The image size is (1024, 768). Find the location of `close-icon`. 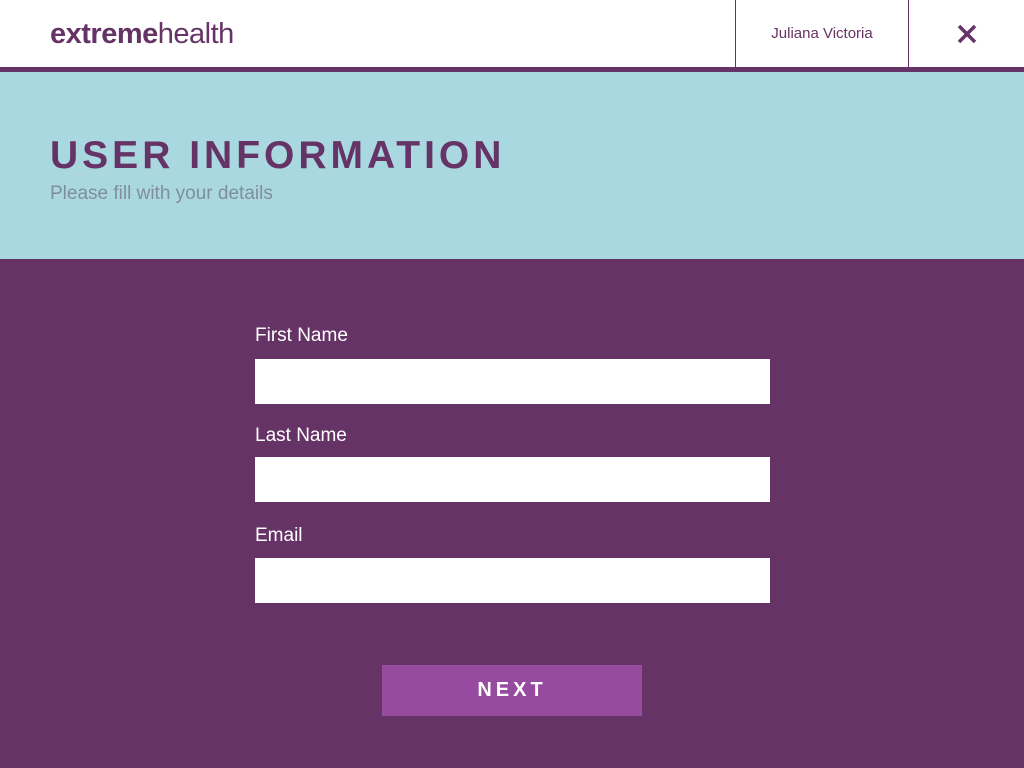

close-icon is located at coordinates (966, 33).